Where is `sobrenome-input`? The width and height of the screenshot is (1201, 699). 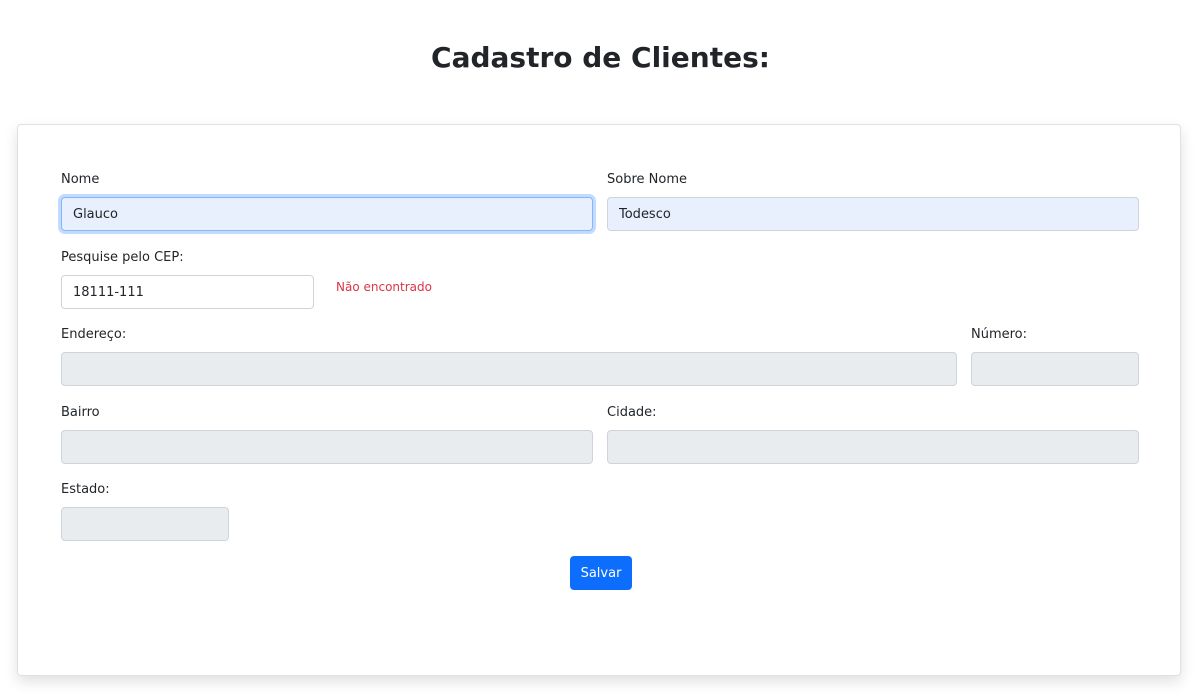
sobrenome-input is located at coordinates (873, 214).